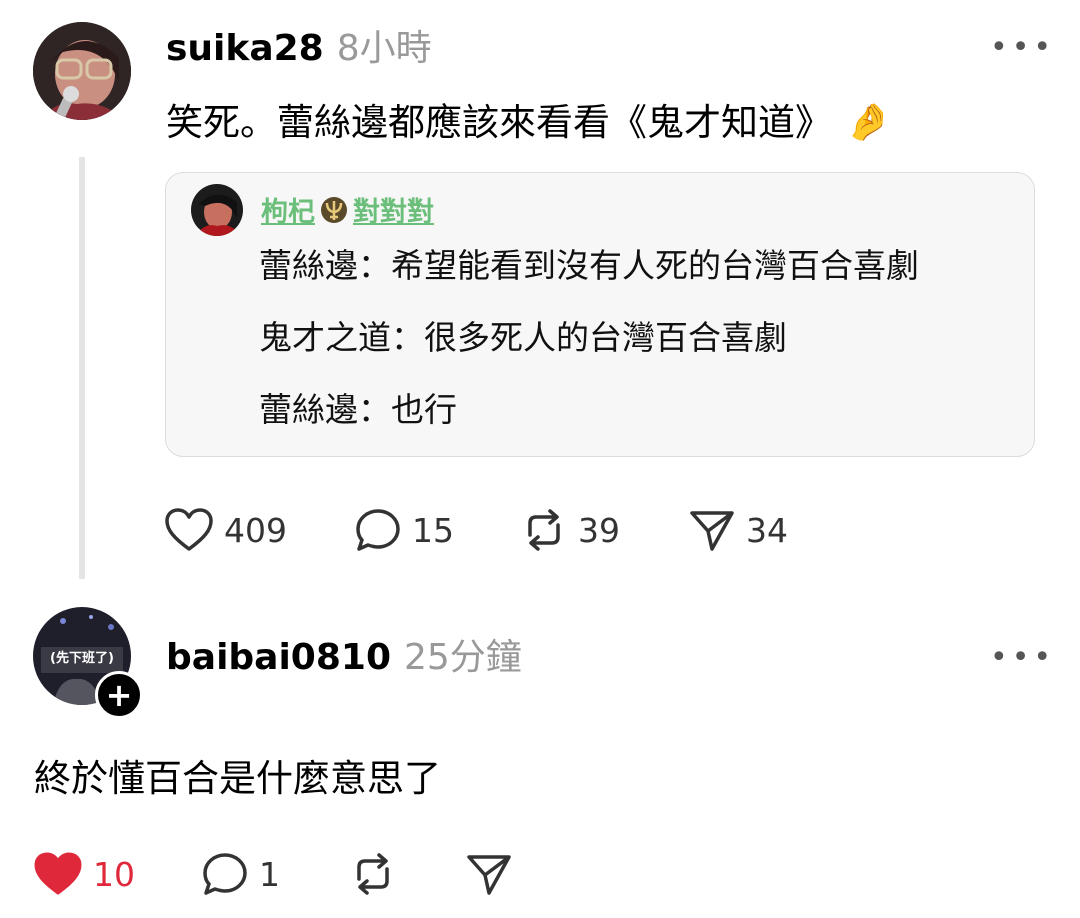  I want to click on reply-text: 終於懂百合是什麼意思了, so click(237, 778).